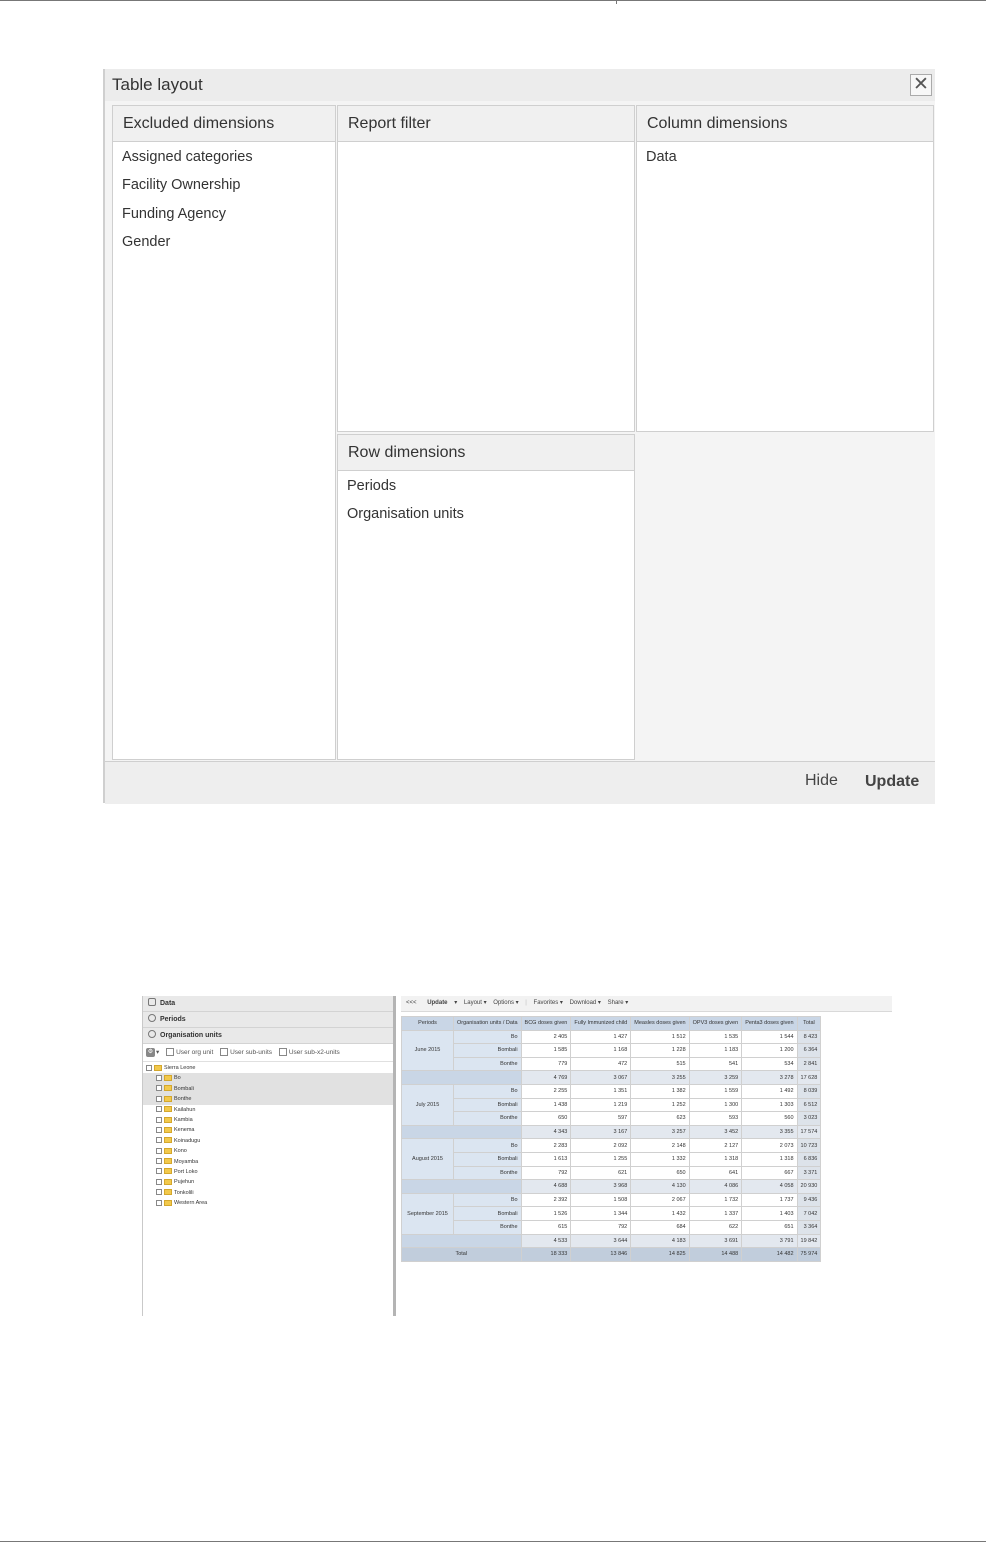 The width and height of the screenshot is (986, 1543). I want to click on tree-node-label: Kailahun, so click(185, 1109).